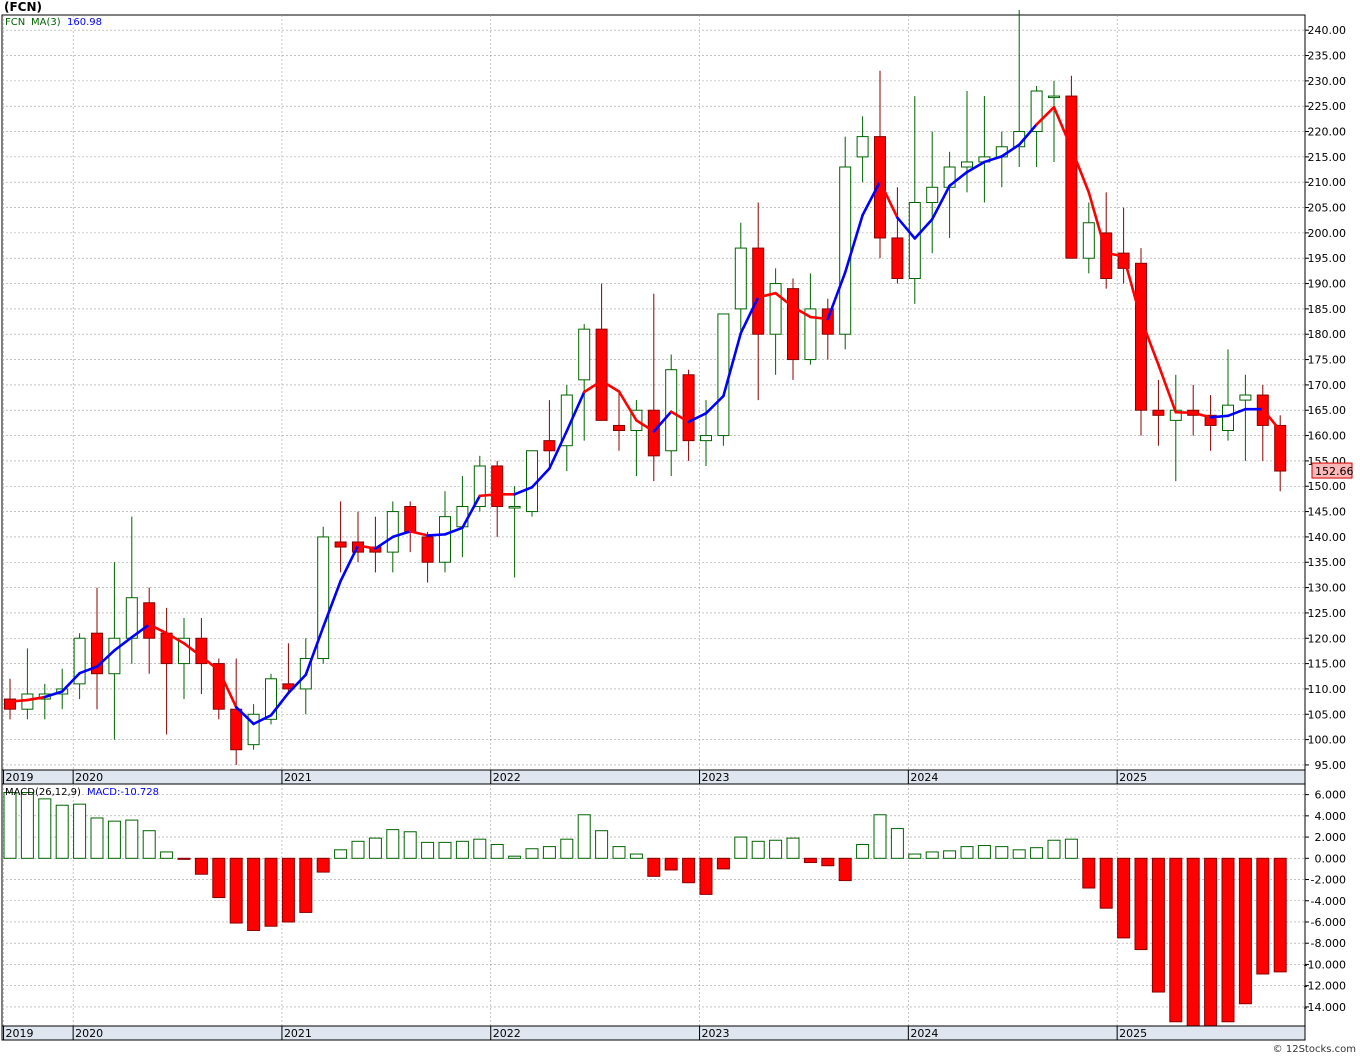  I want to click on price-tick-label: 220.00, so click(1327, 132).